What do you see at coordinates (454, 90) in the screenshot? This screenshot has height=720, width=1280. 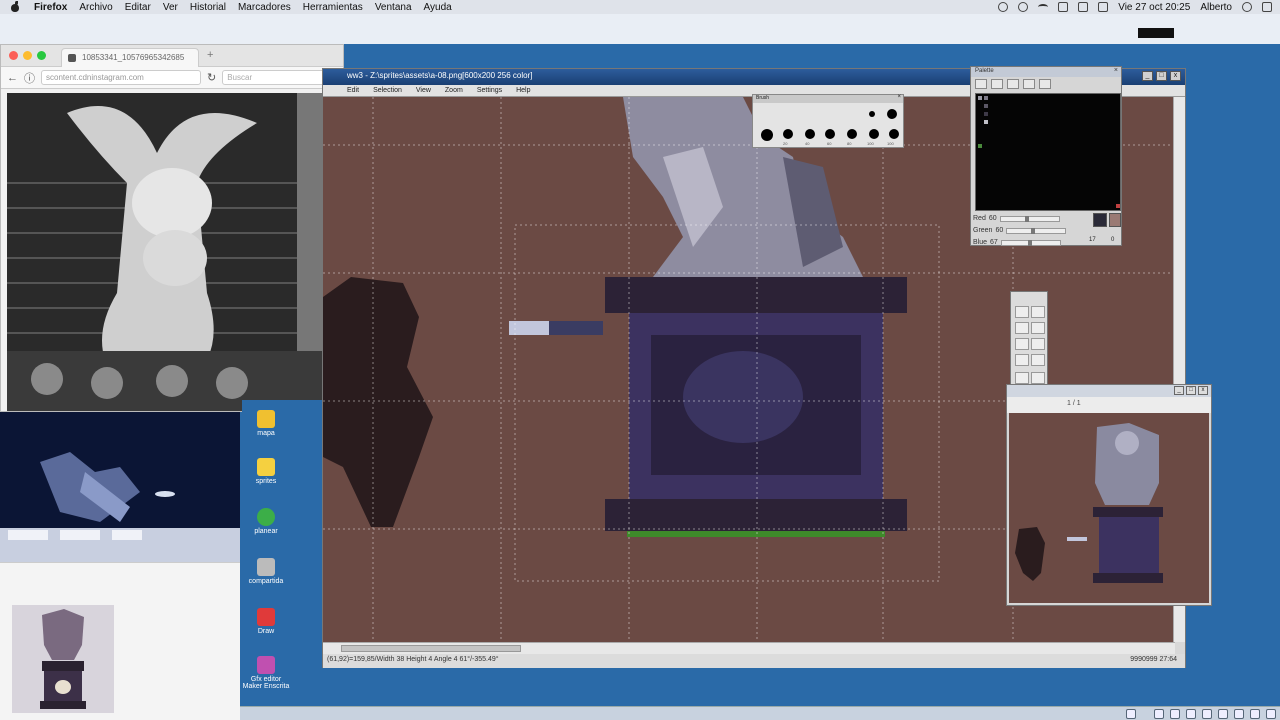 I see `menu-zoom: Zoom` at bounding box center [454, 90].